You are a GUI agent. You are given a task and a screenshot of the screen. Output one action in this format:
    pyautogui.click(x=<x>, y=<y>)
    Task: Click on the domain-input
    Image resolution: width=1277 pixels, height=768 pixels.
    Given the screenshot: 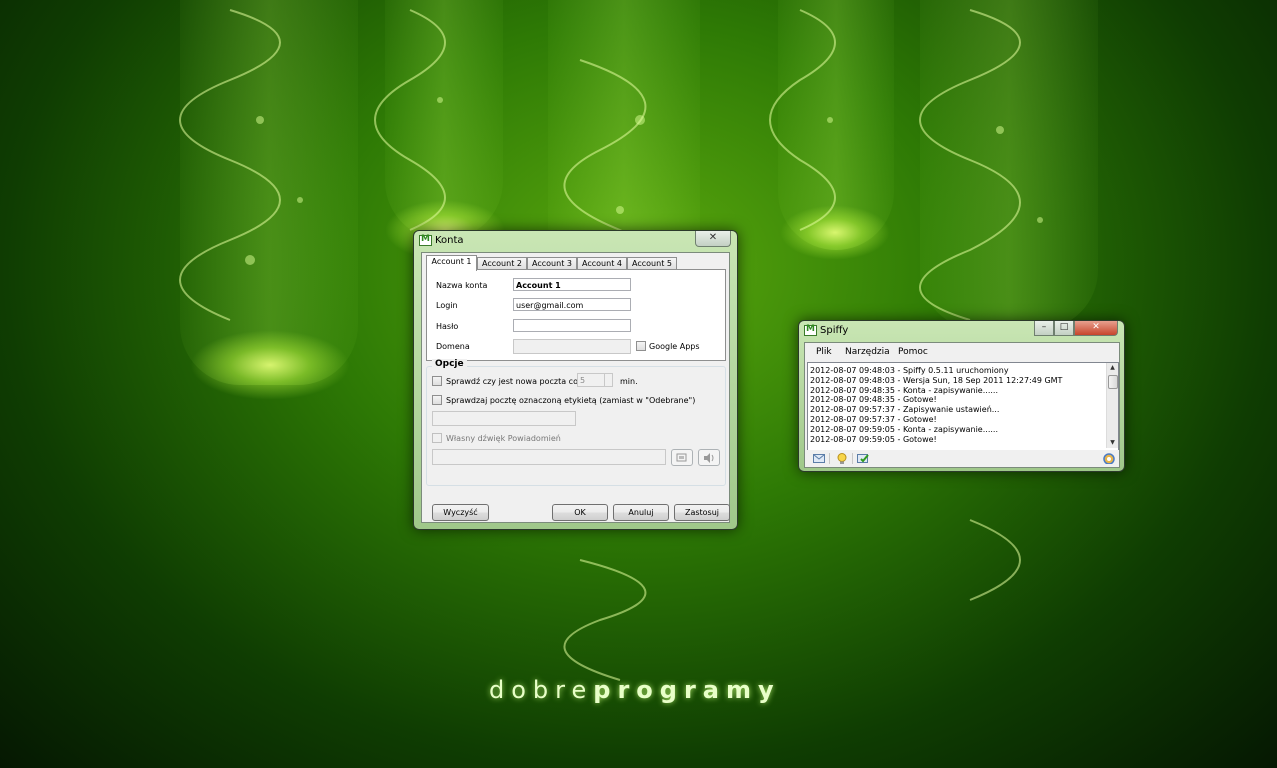 What is the action you would take?
    pyautogui.click(x=572, y=346)
    